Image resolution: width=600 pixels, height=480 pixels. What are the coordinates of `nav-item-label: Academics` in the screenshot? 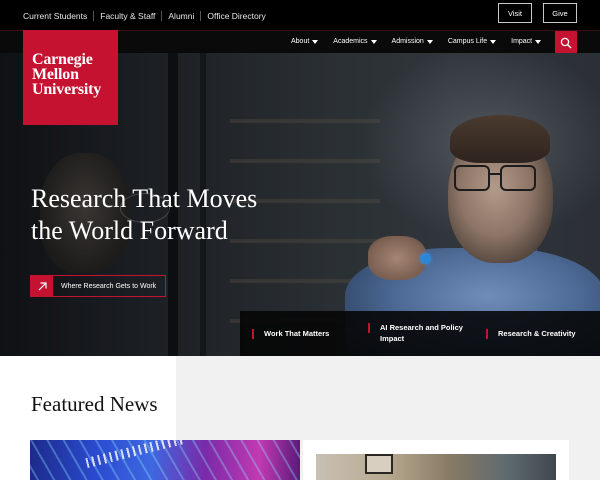 It's located at (350, 41).